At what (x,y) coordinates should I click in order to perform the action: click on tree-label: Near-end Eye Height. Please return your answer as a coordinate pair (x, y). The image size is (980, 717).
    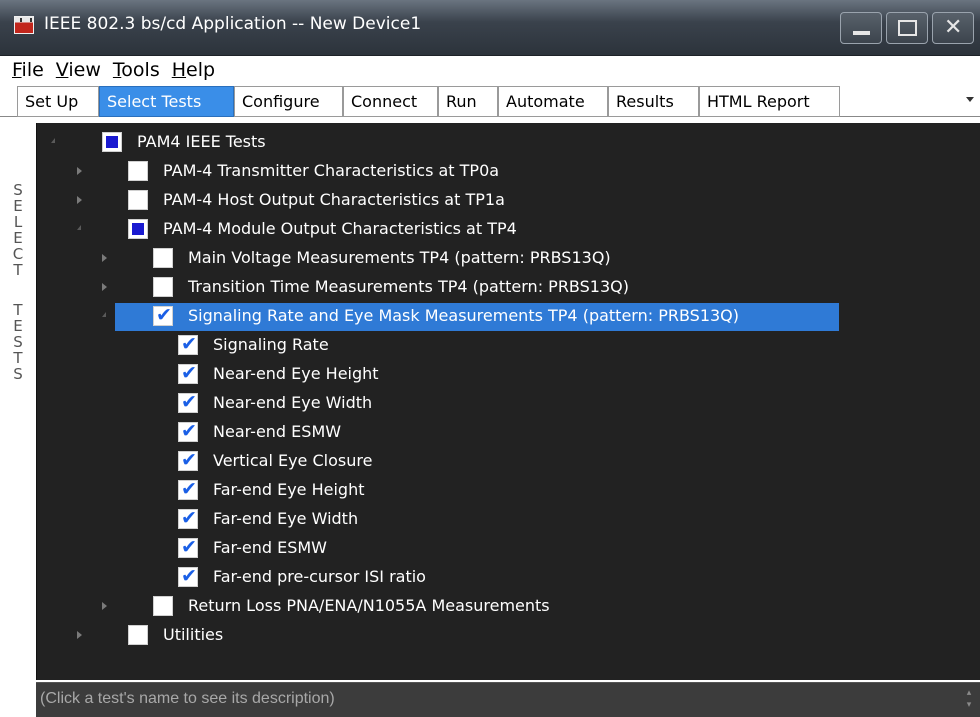
    Looking at the image, I should click on (296, 373).